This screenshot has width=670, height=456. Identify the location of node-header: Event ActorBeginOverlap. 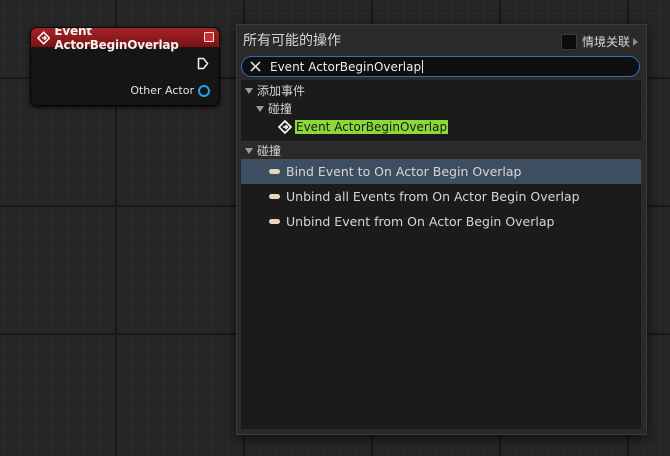
(125, 40).